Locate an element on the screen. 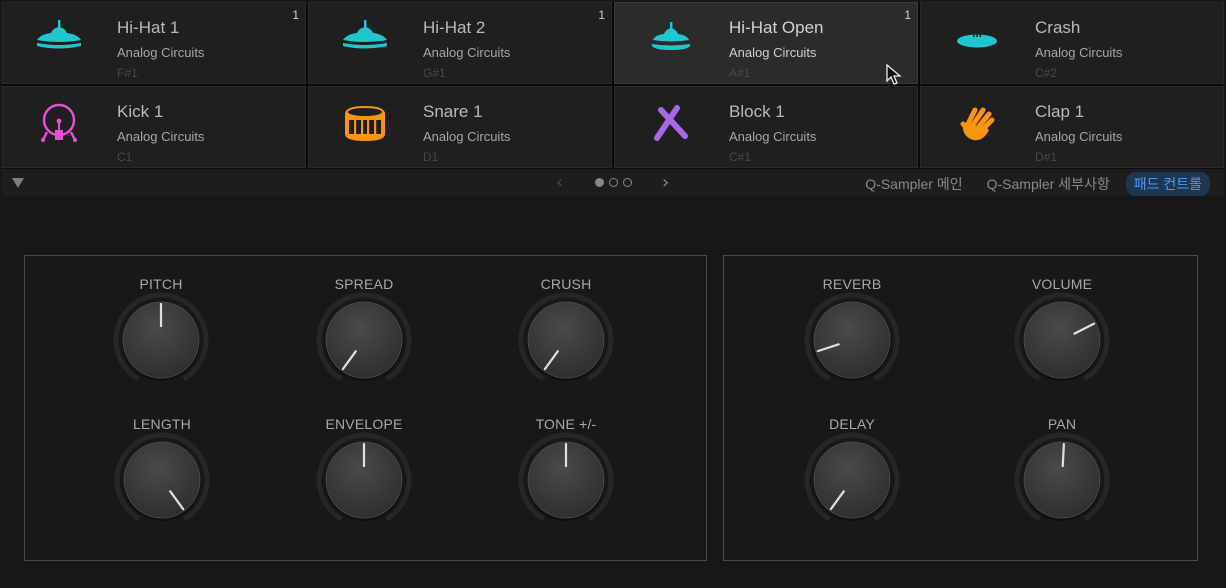 The image size is (1226, 588). pad-kick-1: Kick 1 Analog Circuits C1 is located at coordinates (154, 127).